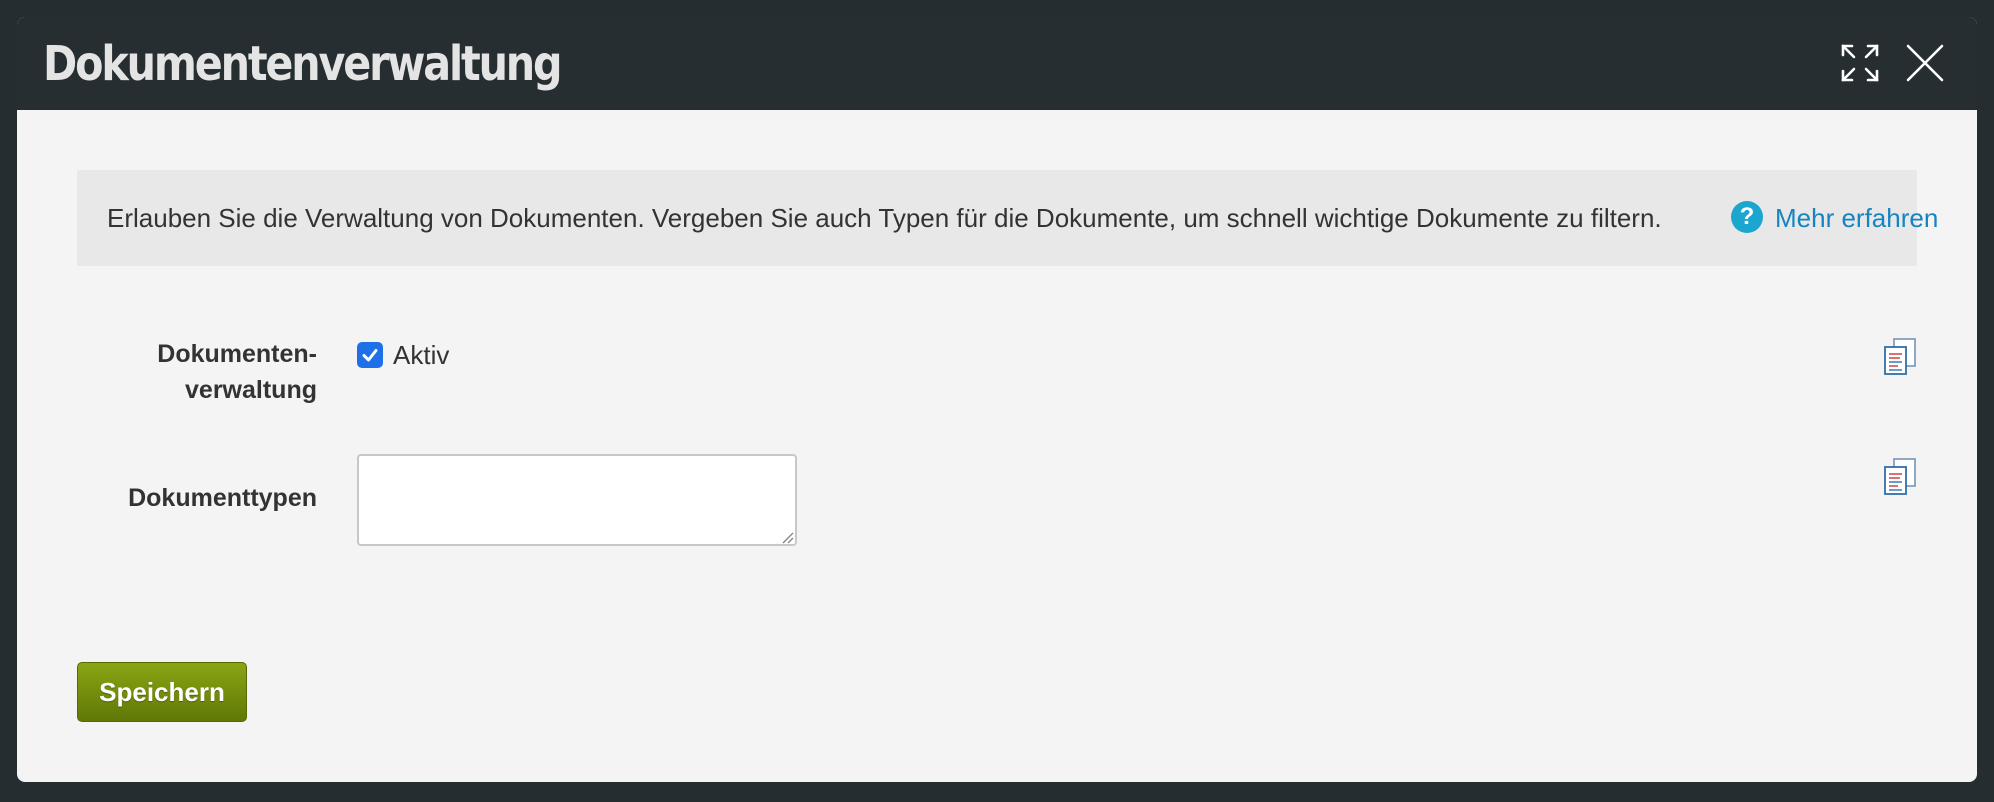 The image size is (1994, 802). Describe the element at coordinates (787, 537) in the screenshot. I see `resize-grip-icon` at that location.